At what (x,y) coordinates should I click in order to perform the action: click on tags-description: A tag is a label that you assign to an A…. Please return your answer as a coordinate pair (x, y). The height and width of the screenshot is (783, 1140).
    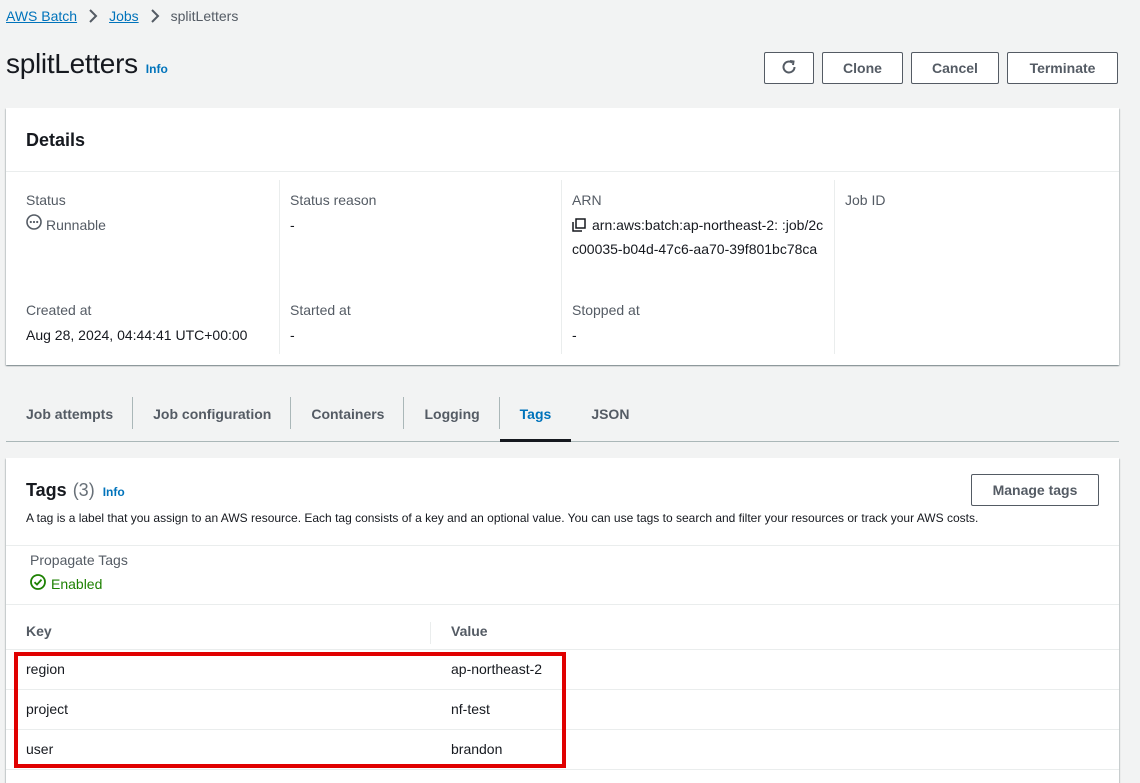
    Looking at the image, I should click on (502, 518).